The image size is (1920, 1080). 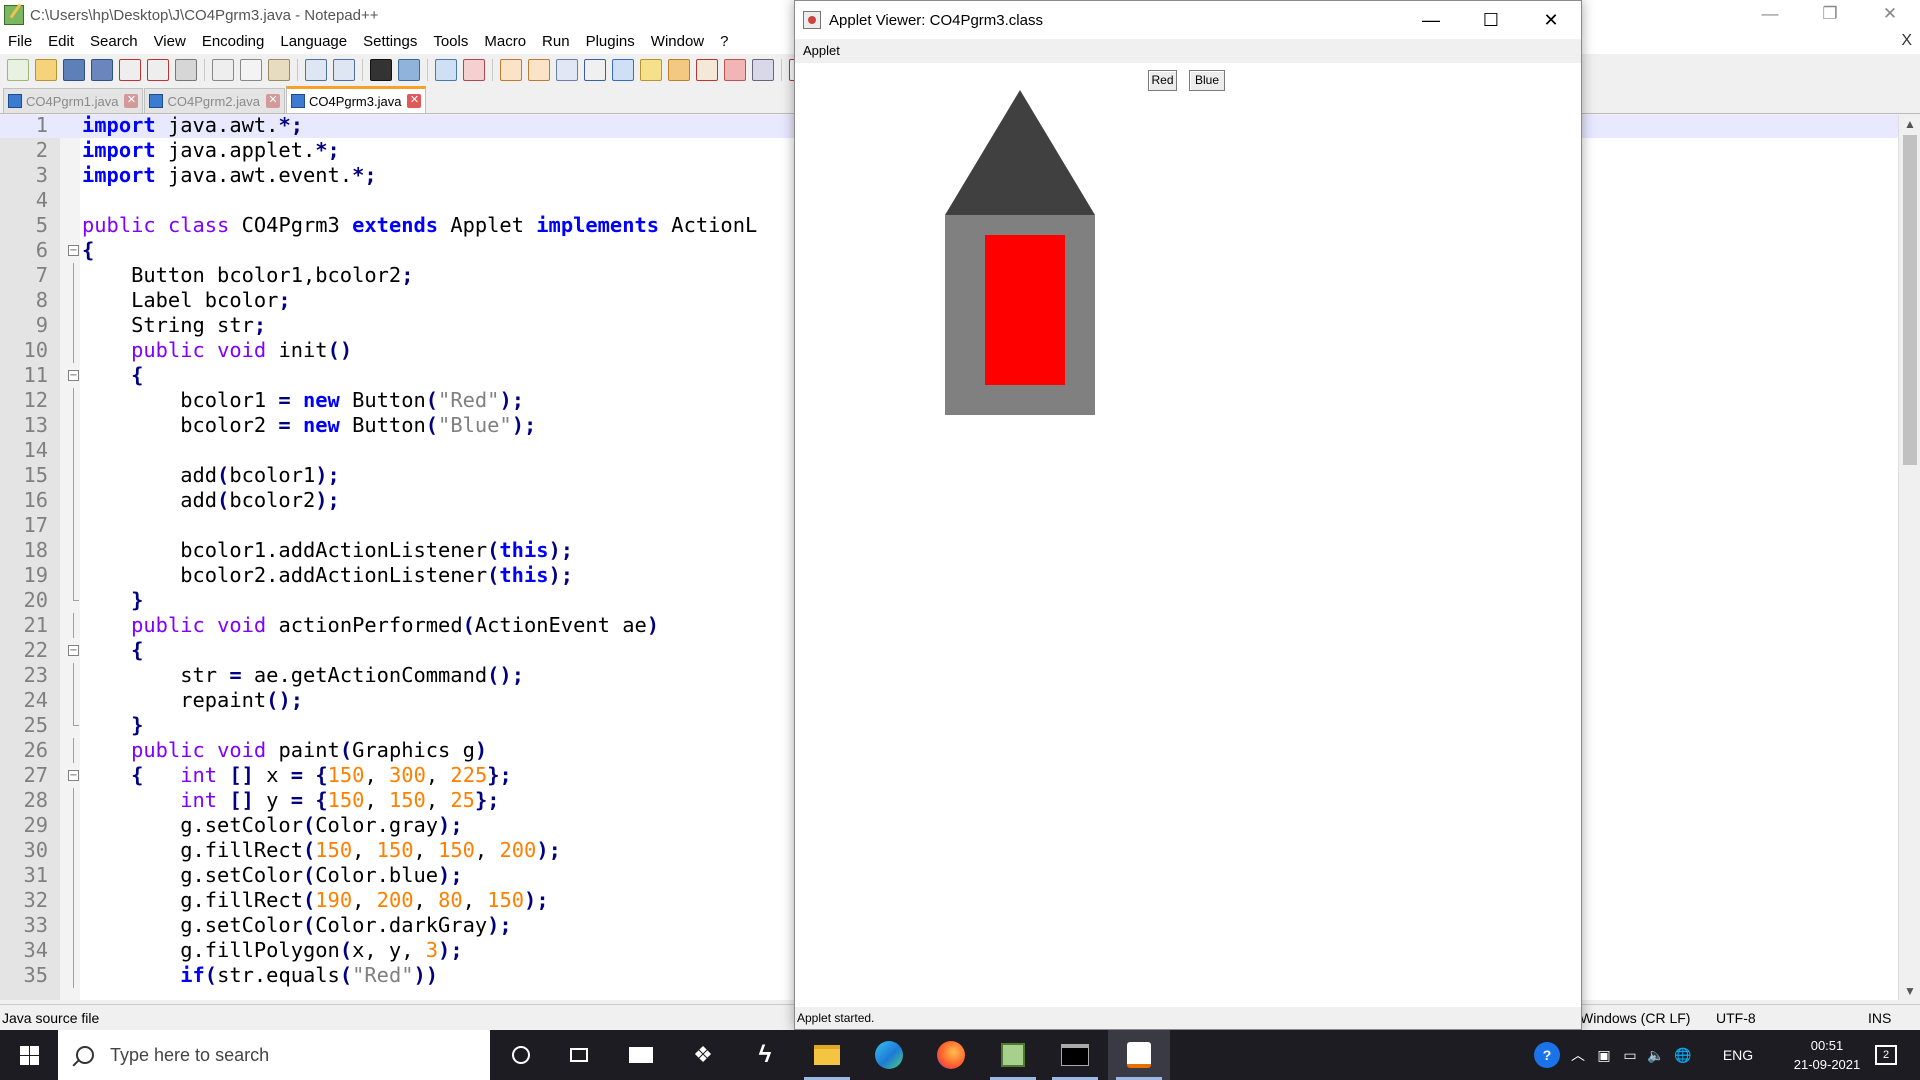 What do you see at coordinates (130, 70) in the screenshot?
I see `close-file-icon` at bounding box center [130, 70].